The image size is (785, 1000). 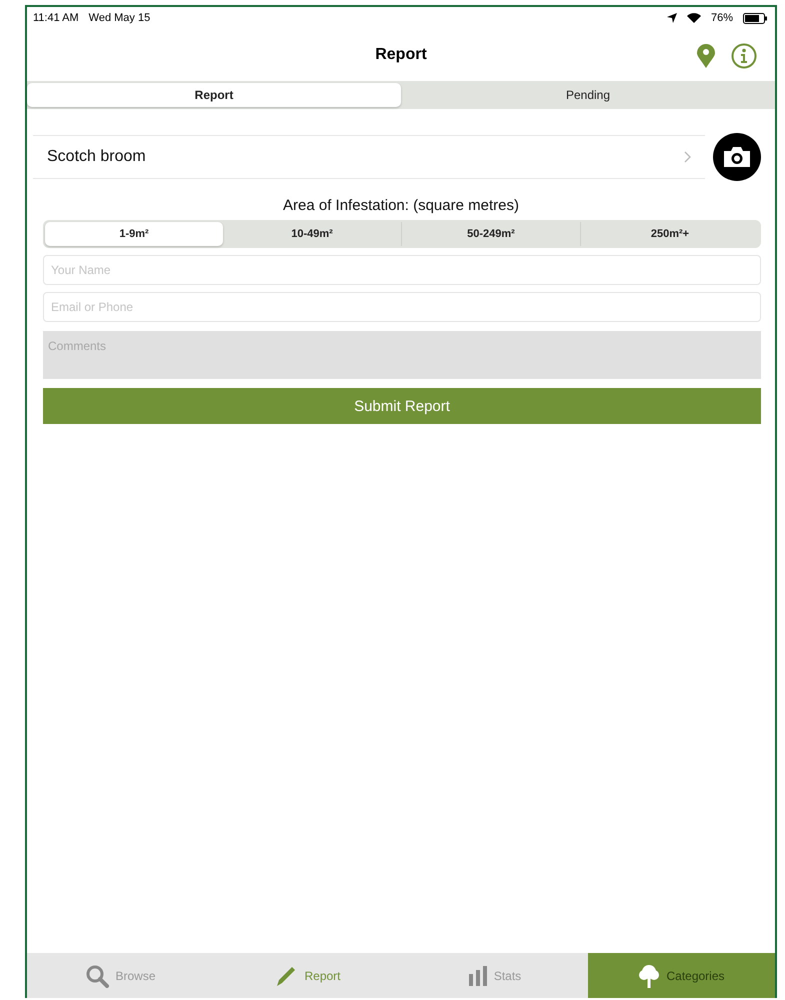 What do you see at coordinates (134, 234) in the screenshot?
I see `area-option: 1-9m²` at bounding box center [134, 234].